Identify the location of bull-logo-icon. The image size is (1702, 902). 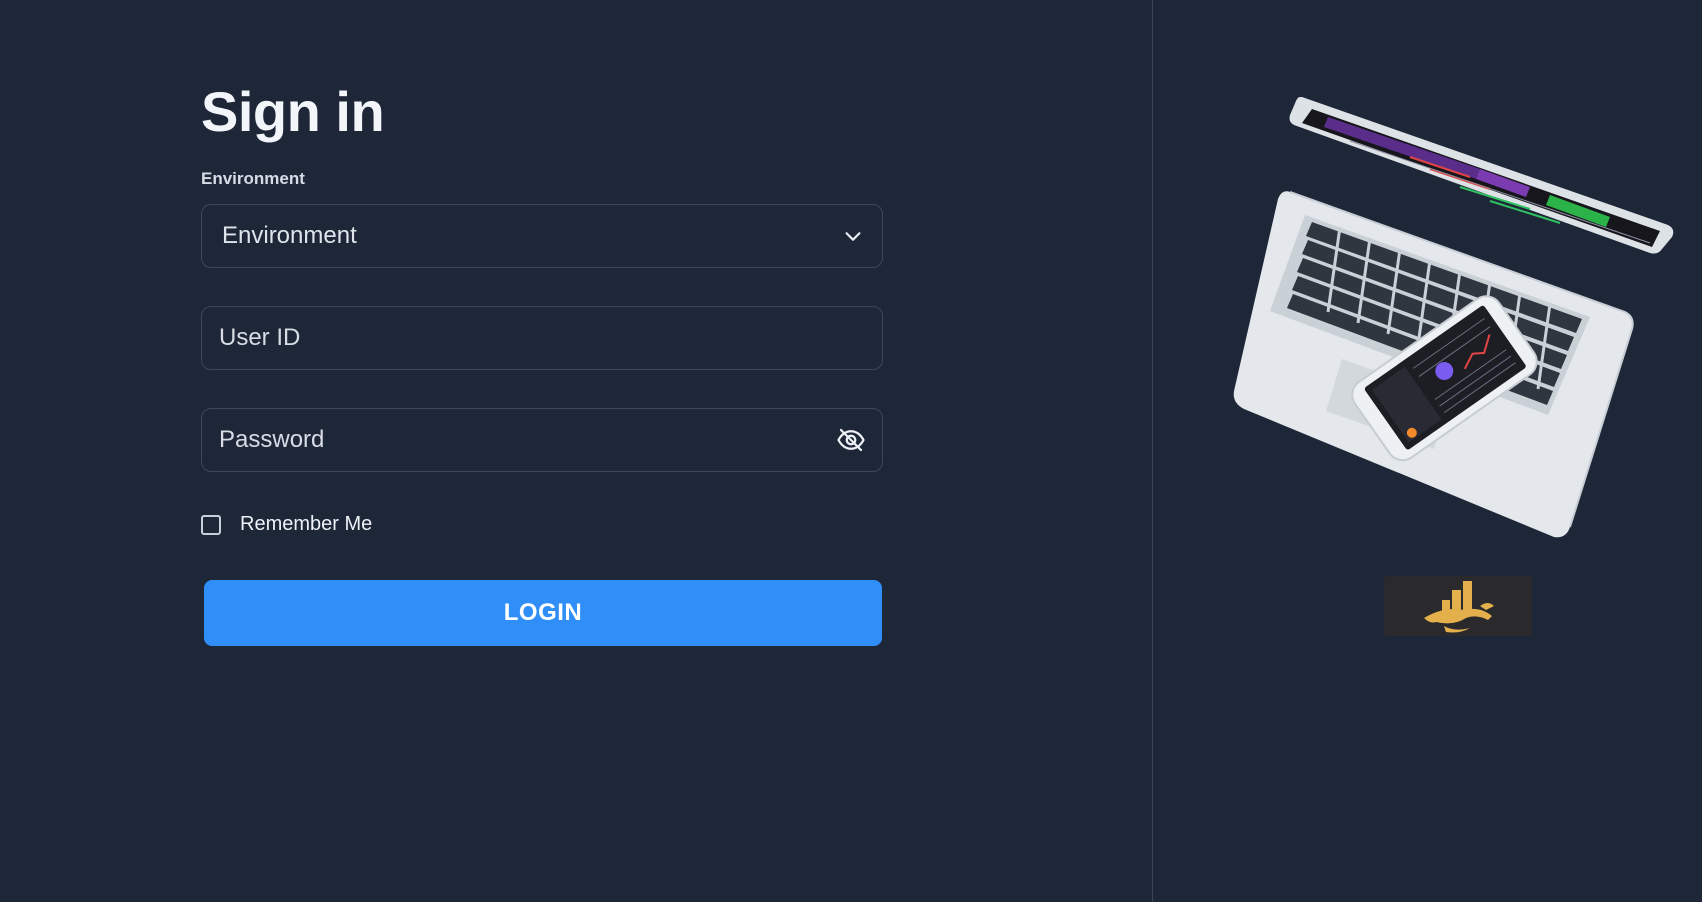
(1459, 607).